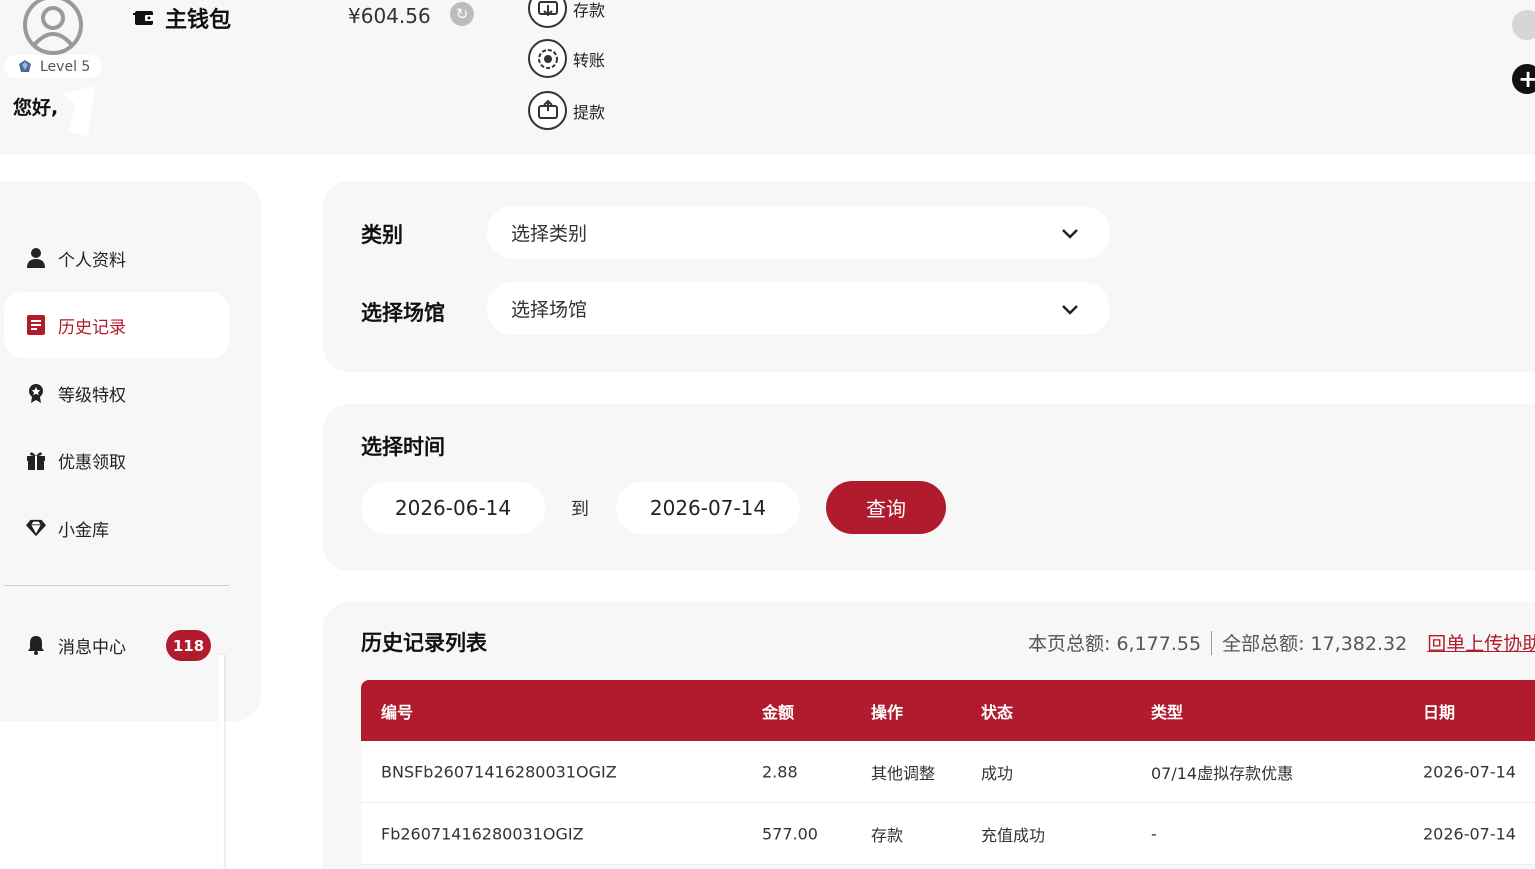 The height and width of the screenshot is (869, 1535). What do you see at coordinates (549, 234) in the screenshot?
I see `category-select-value: 选择类别` at bounding box center [549, 234].